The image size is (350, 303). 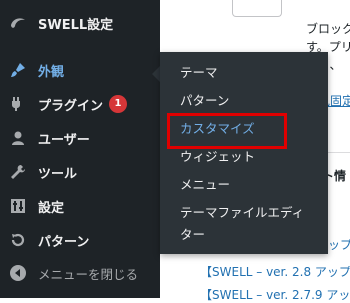 What do you see at coordinates (18, 240) in the screenshot?
I see `undo-icon` at bounding box center [18, 240].